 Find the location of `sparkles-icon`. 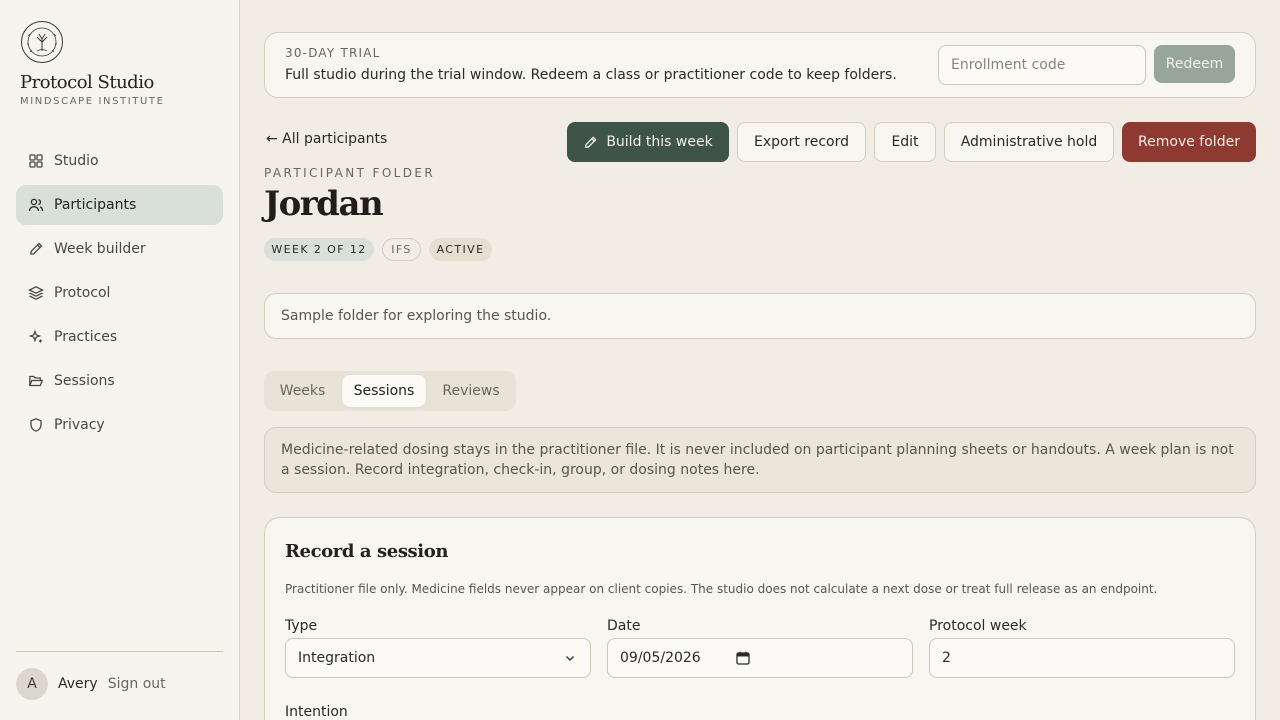

sparkles-icon is located at coordinates (36, 337).